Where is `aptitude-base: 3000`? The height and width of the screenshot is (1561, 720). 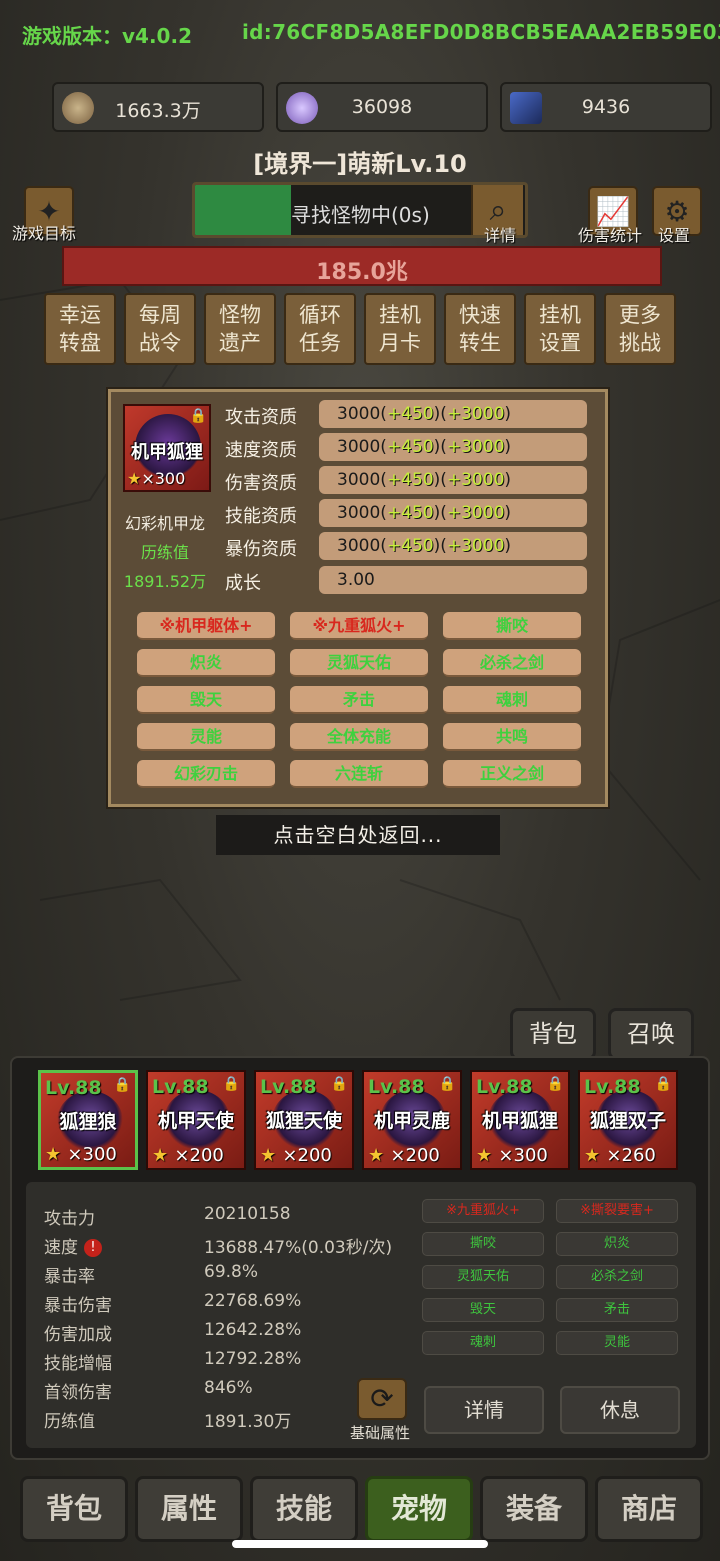 aptitude-base: 3000 is located at coordinates (359, 513).